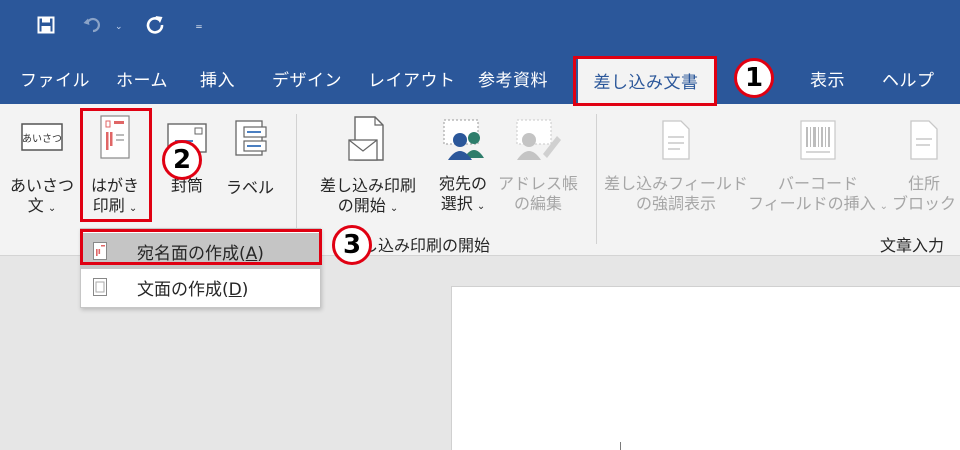  I want to click on step-badge-2: 2, so click(182, 160).